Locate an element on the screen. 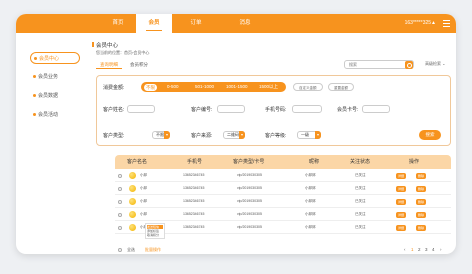  pagination-prev: ‹ is located at coordinates (405, 249).